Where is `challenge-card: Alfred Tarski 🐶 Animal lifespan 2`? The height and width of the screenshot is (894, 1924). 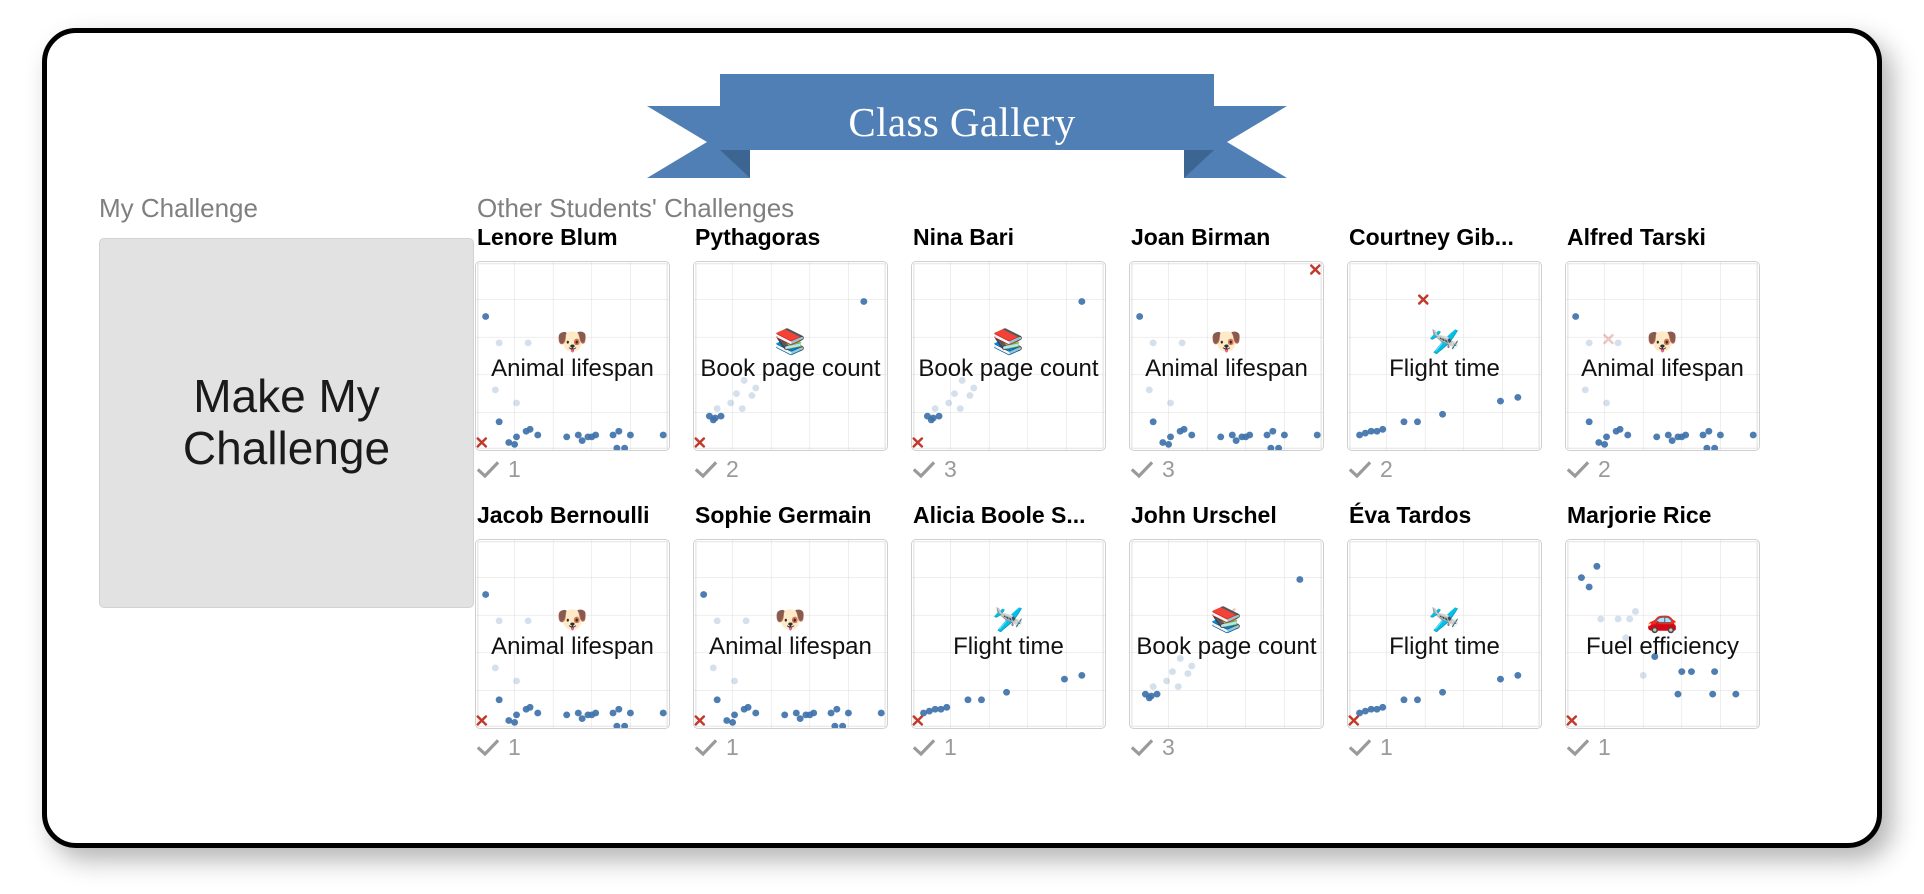
challenge-card: Alfred Tarski 🐶 Animal lifespan 2 is located at coordinates (1662, 353).